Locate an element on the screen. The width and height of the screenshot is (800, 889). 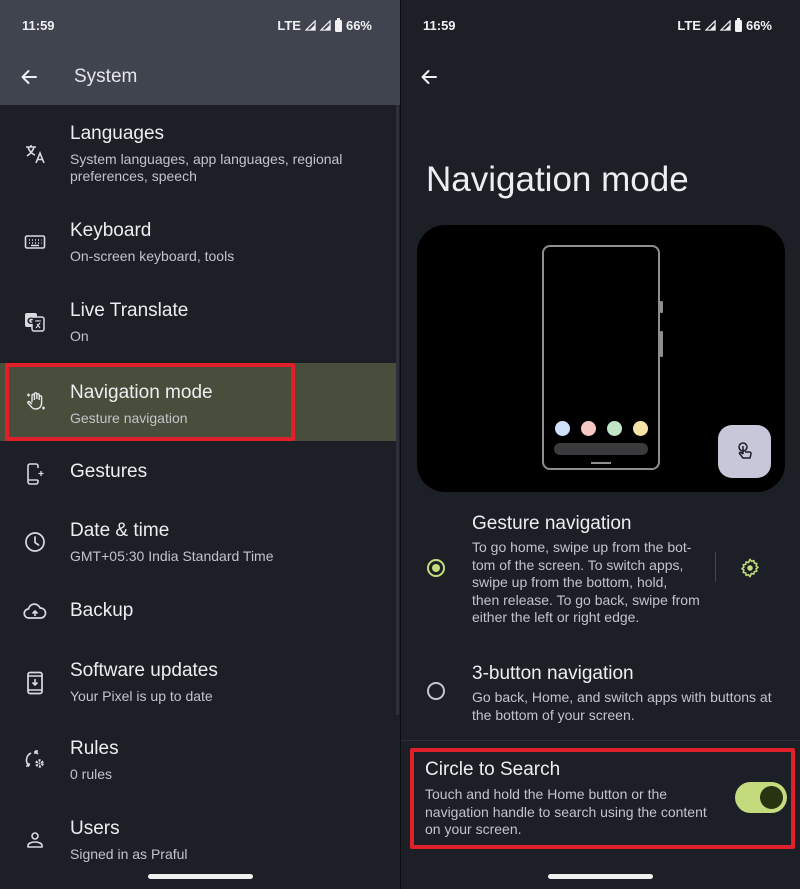
item-subtitle: 0 rules is located at coordinates (91, 774).